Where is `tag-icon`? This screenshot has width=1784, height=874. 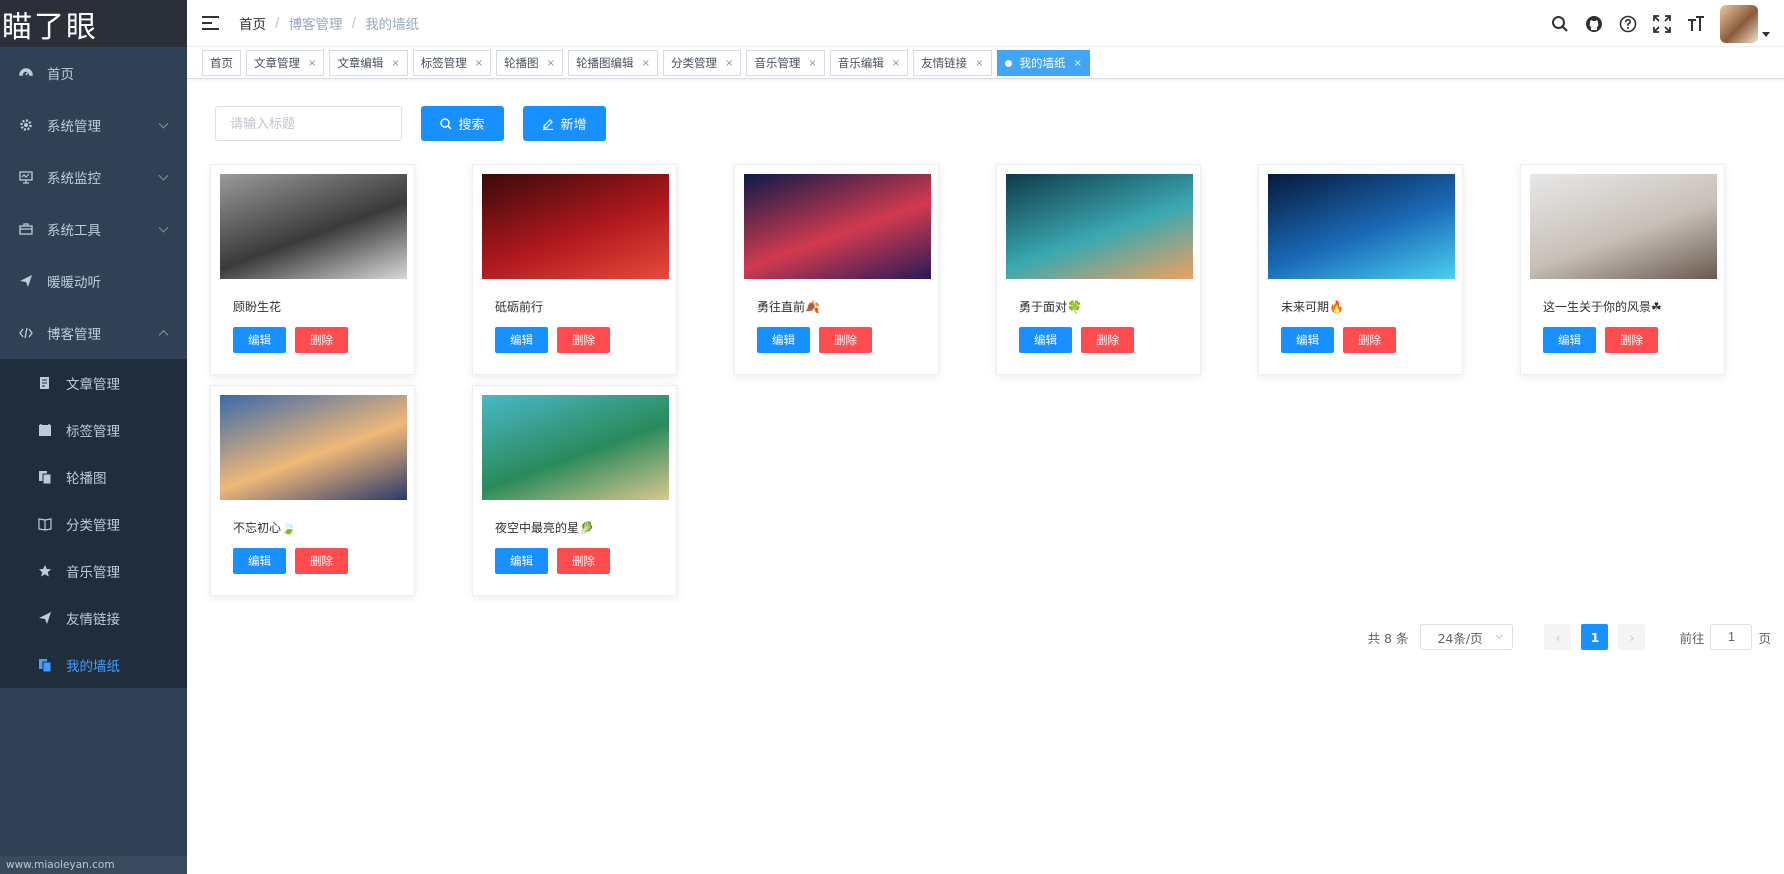
tag-icon is located at coordinates (45, 430).